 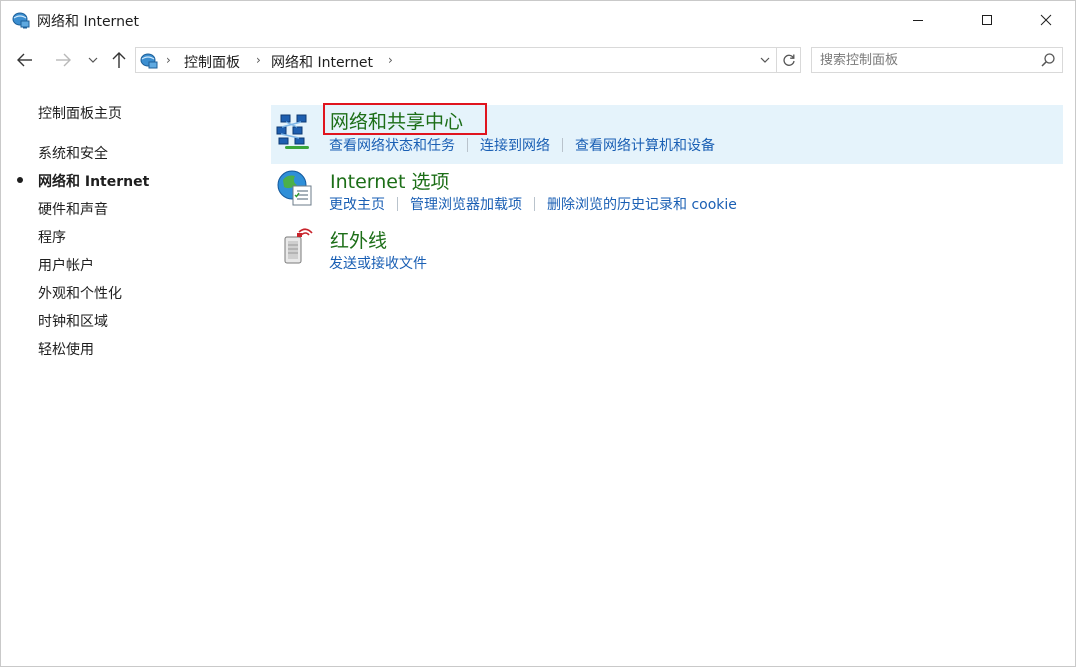 What do you see at coordinates (73, 153) in the screenshot?
I see `sidebar-item-system-security: 系统和安全` at bounding box center [73, 153].